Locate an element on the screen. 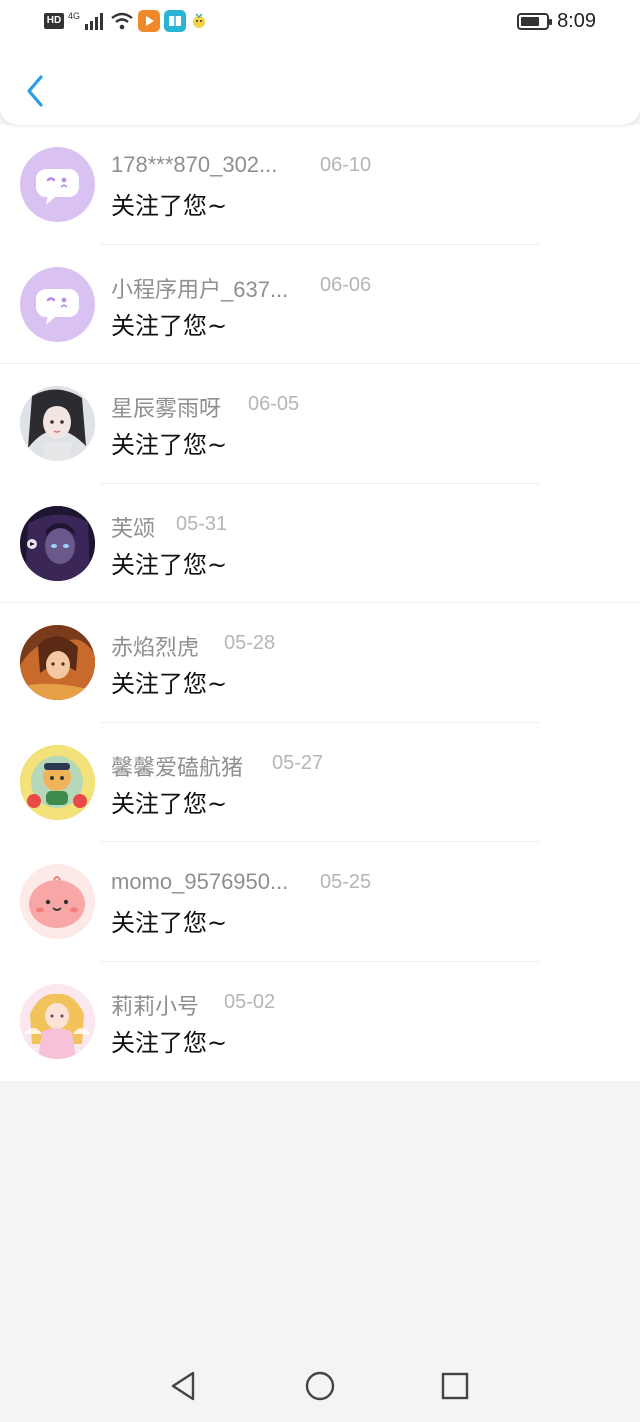 This screenshot has height=1422, width=640. anime-girl-avatar-icon is located at coordinates (57, 423).